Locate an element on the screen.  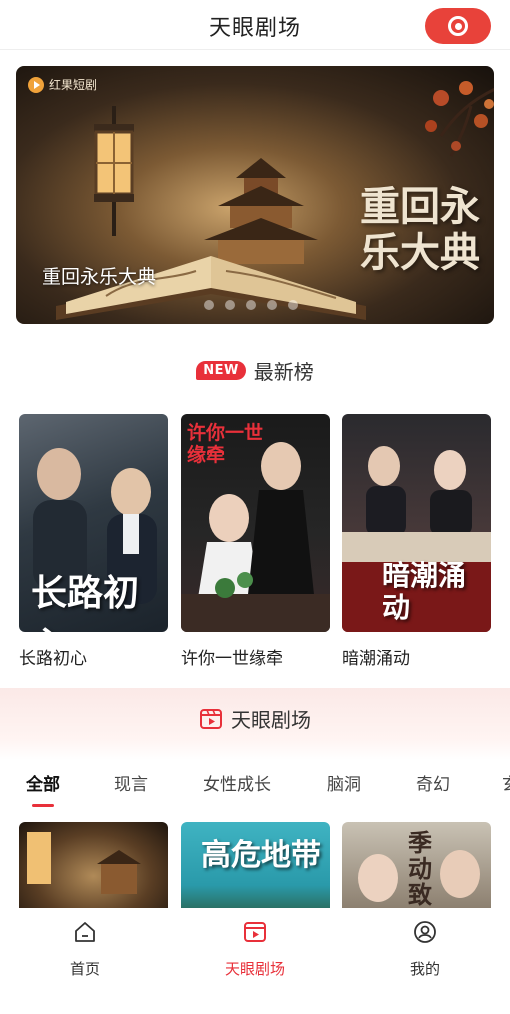
tab-female-growth: 女性成长 is located at coordinates (237, 782).